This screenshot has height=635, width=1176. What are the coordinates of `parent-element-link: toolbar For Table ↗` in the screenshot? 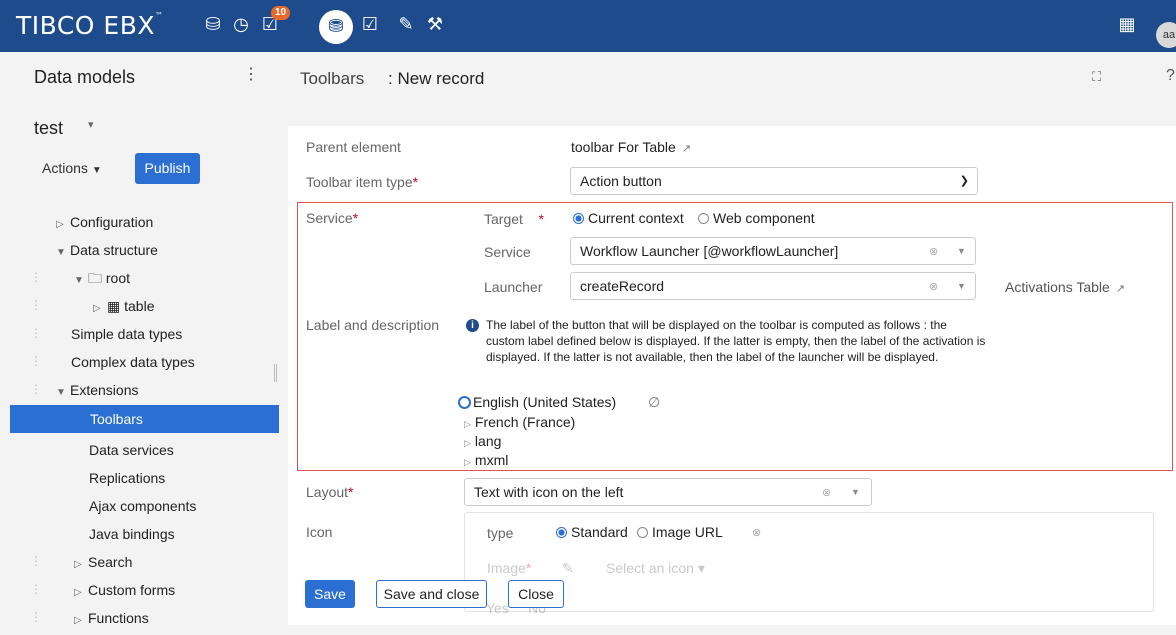 It's located at (631, 147).